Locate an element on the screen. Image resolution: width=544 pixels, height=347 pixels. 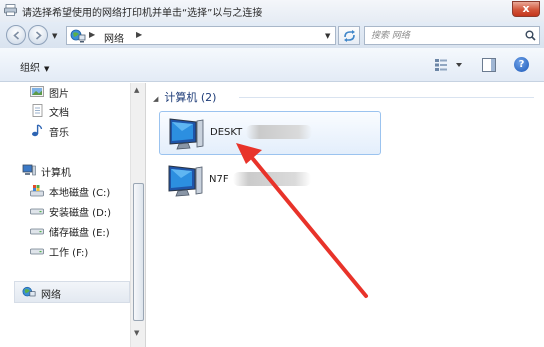
nav-item-label: 安装磁盘 (D:) is located at coordinates (80, 213).